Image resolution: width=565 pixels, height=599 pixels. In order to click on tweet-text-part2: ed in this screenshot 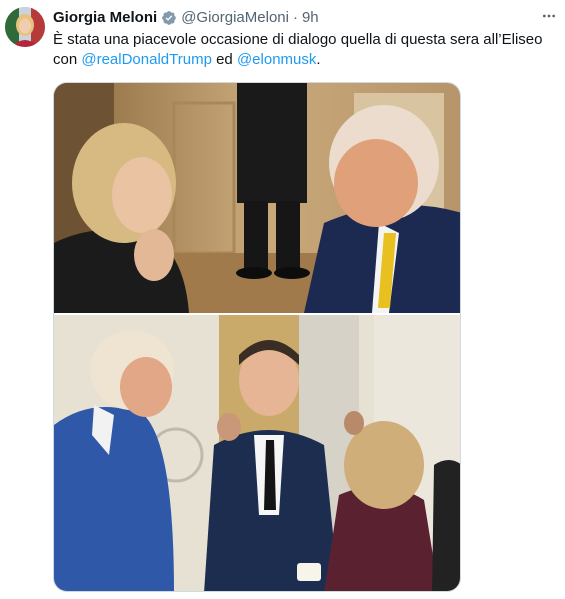, I will do `click(224, 59)`.